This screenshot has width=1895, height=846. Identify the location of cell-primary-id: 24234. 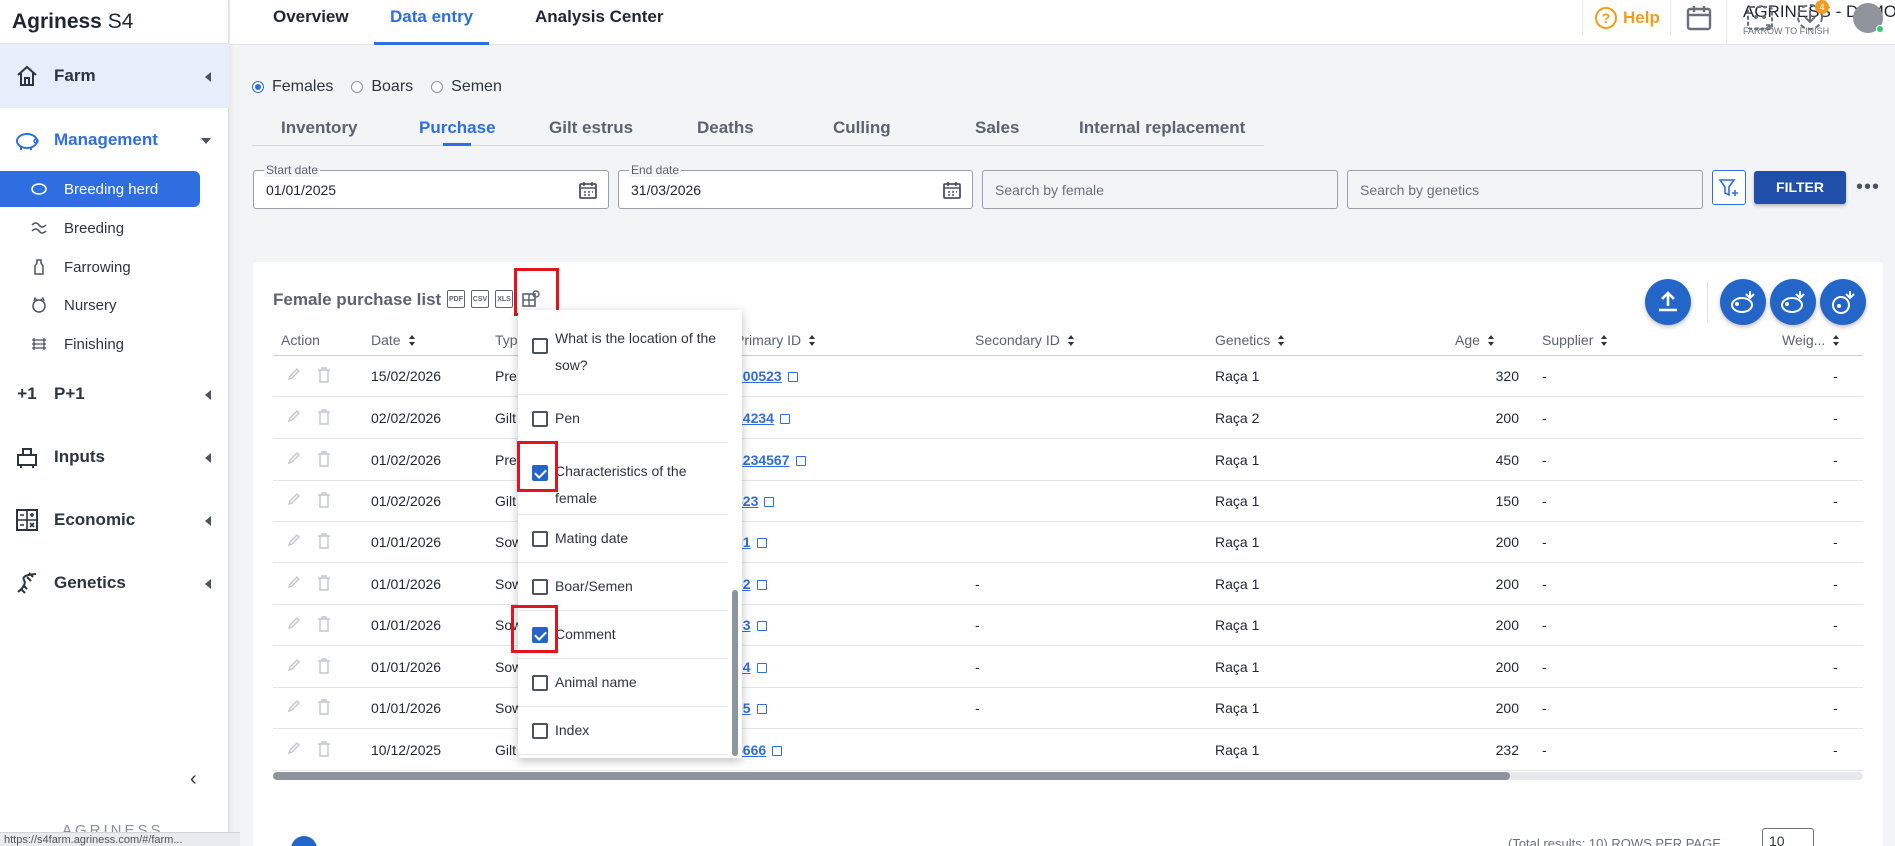
(762, 418).